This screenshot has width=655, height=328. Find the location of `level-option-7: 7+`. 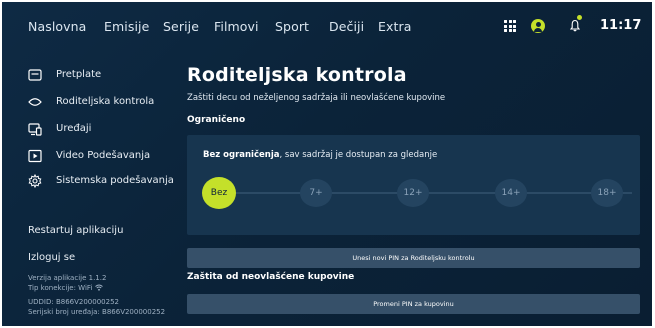

level-option-7: 7+ is located at coordinates (316, 193).